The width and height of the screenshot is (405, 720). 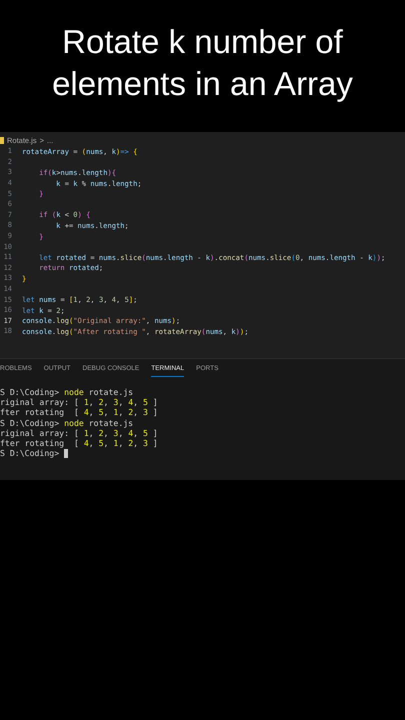 What do you see at coordinates (30, 453) in the screenshot?
I see `terminal-line: S D:\Coding>` at bounding box center [30, 453].